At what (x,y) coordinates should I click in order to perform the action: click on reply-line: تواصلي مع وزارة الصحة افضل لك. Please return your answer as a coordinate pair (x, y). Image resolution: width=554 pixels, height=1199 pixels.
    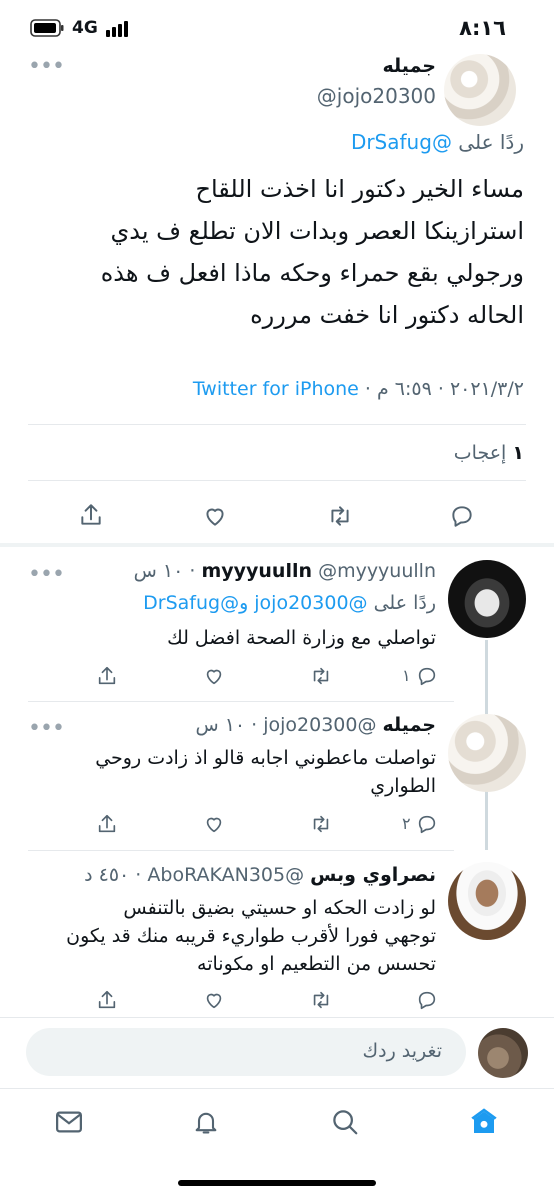
    Looking at the image, I should click on (301, 638).